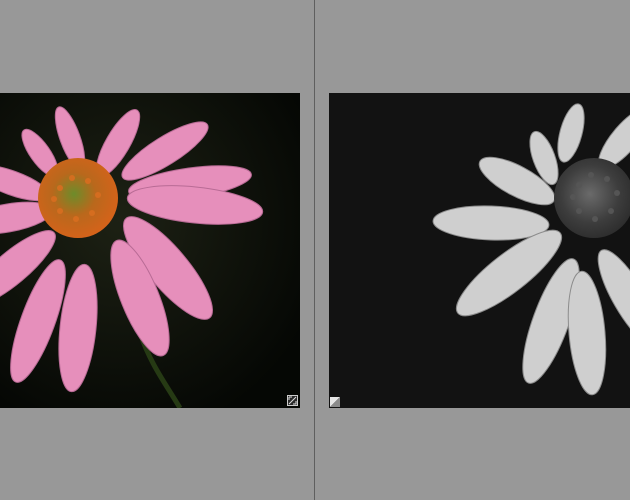 The image size is (630, 500). What do you see at coordinates (335, 402) in the screenshot?
I see `flag-corner-icon` at bounding box center [335, 402].